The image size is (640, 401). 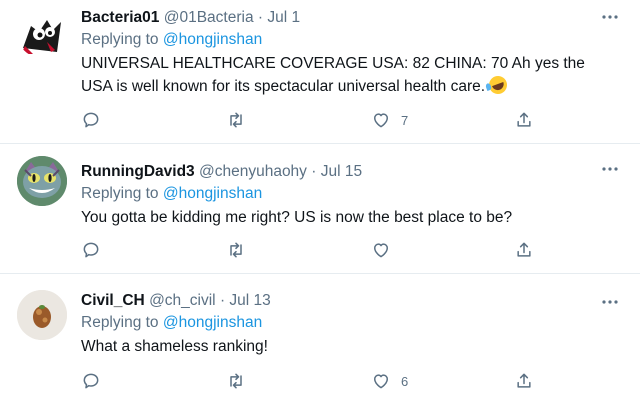 I want to click on rolling-laughing-emoji-icon, so click(x=498, y=85).